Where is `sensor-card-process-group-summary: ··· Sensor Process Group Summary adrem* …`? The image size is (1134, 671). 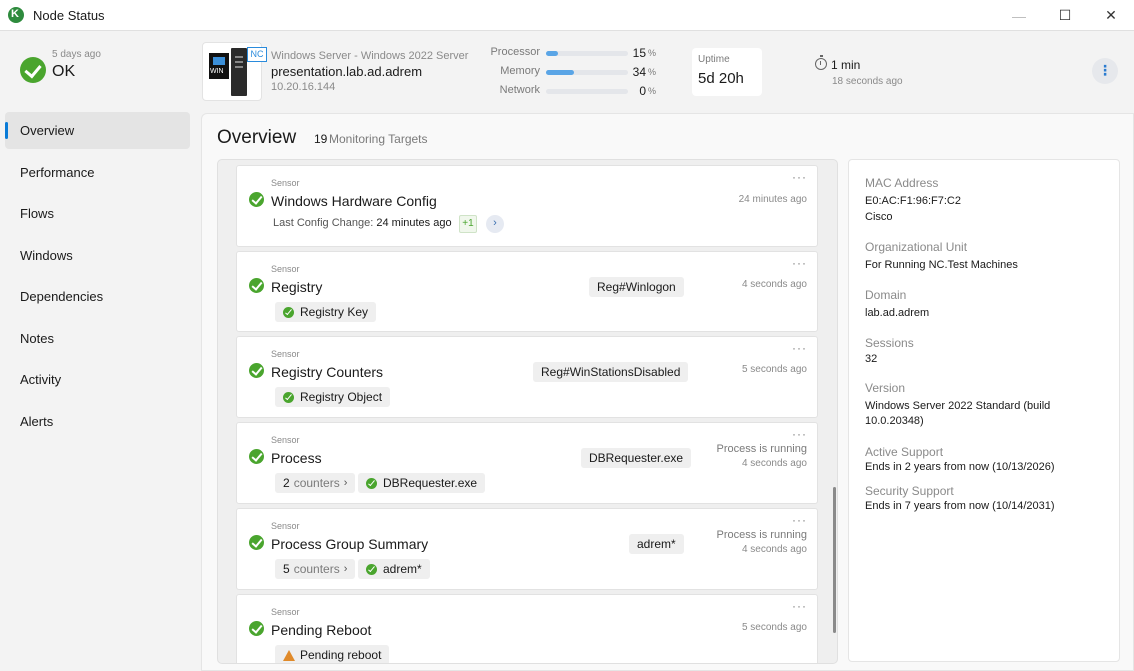
sensor-card-process-group-summary: ··· Sensor Process Group Summary adrem* … is located at coordinates (527, 549).